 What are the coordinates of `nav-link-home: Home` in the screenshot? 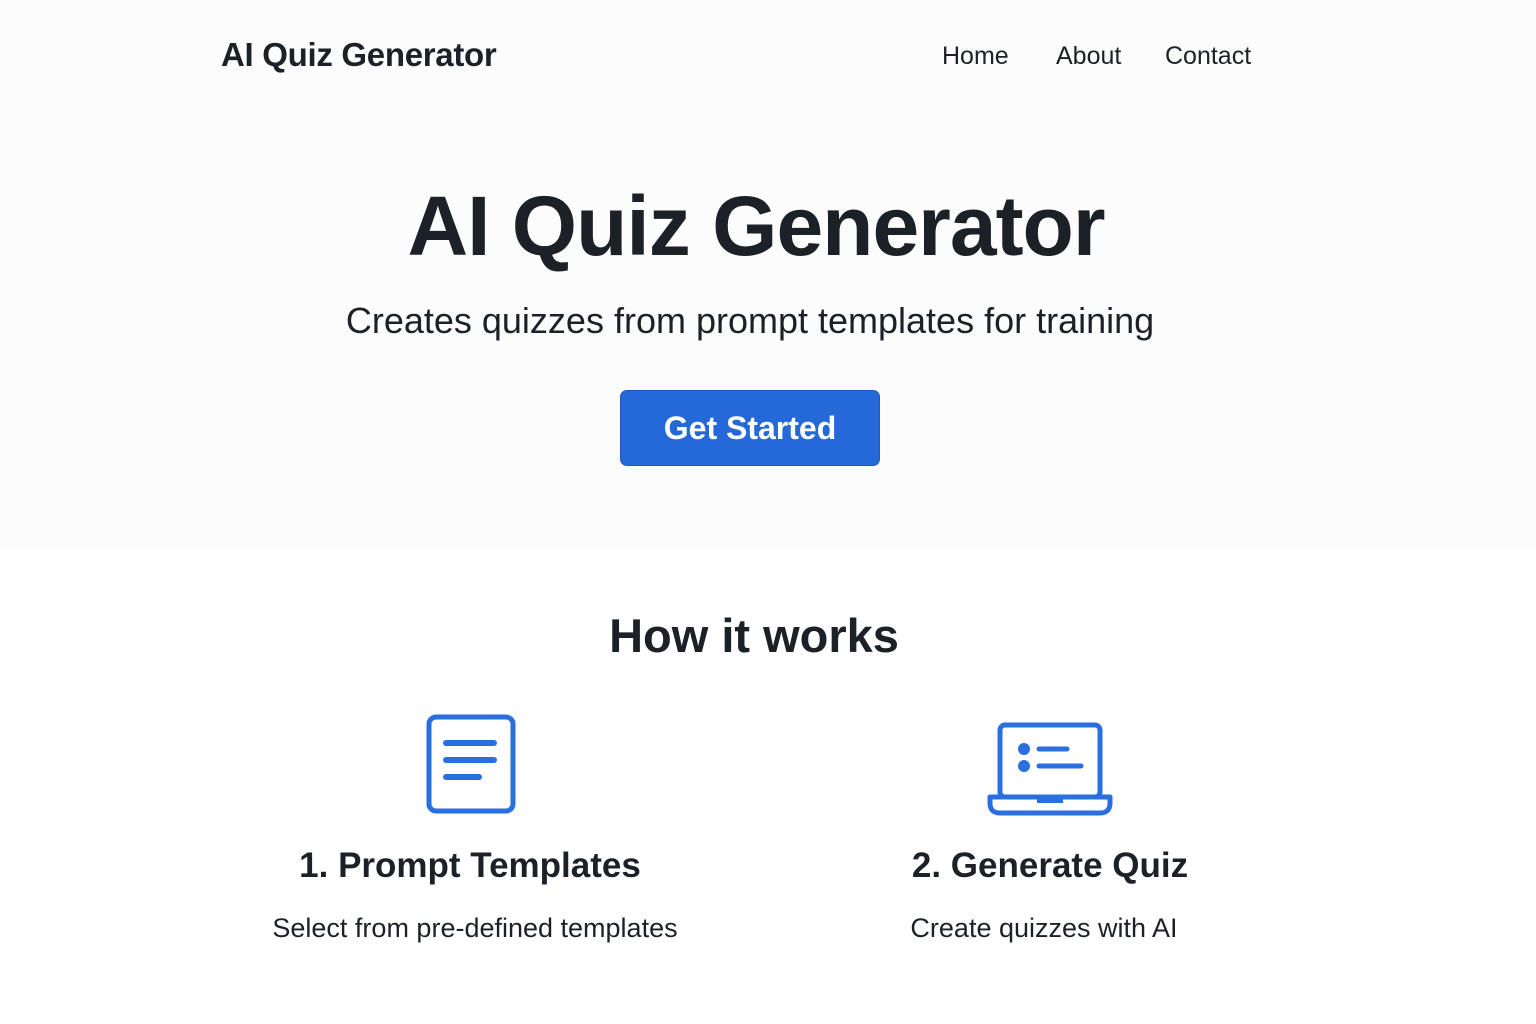 It's located at (975, 56).